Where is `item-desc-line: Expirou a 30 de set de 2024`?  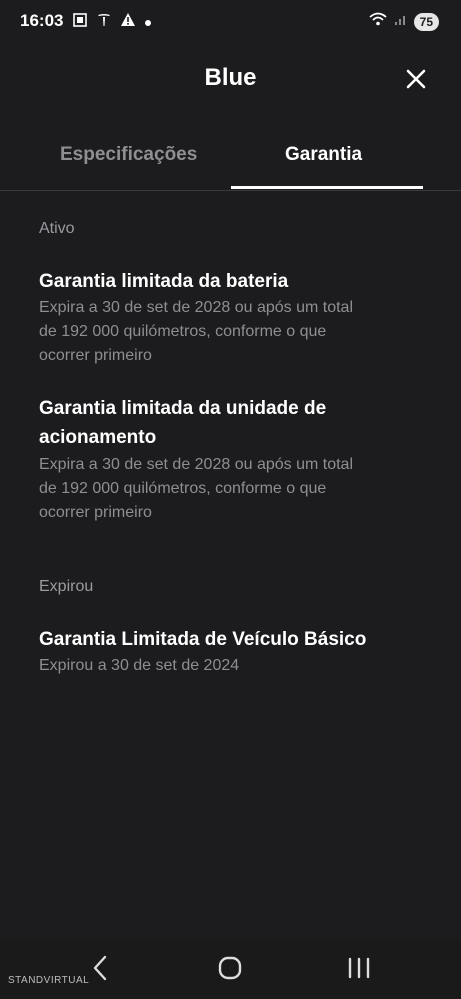 item-desc-line: Expirou a 30 de set de 2024 is located at coordinates (139, 665).